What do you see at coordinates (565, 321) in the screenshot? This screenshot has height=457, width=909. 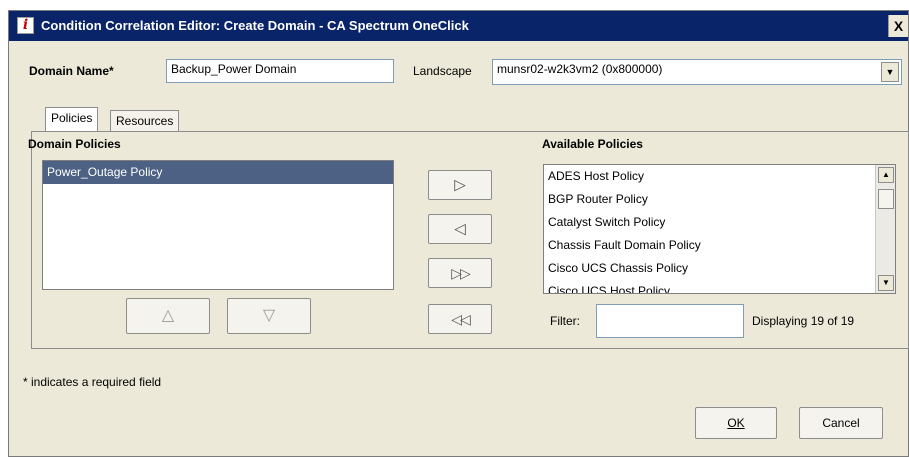 I see `filter-label: Filter:` at bounding box center [565, 321].